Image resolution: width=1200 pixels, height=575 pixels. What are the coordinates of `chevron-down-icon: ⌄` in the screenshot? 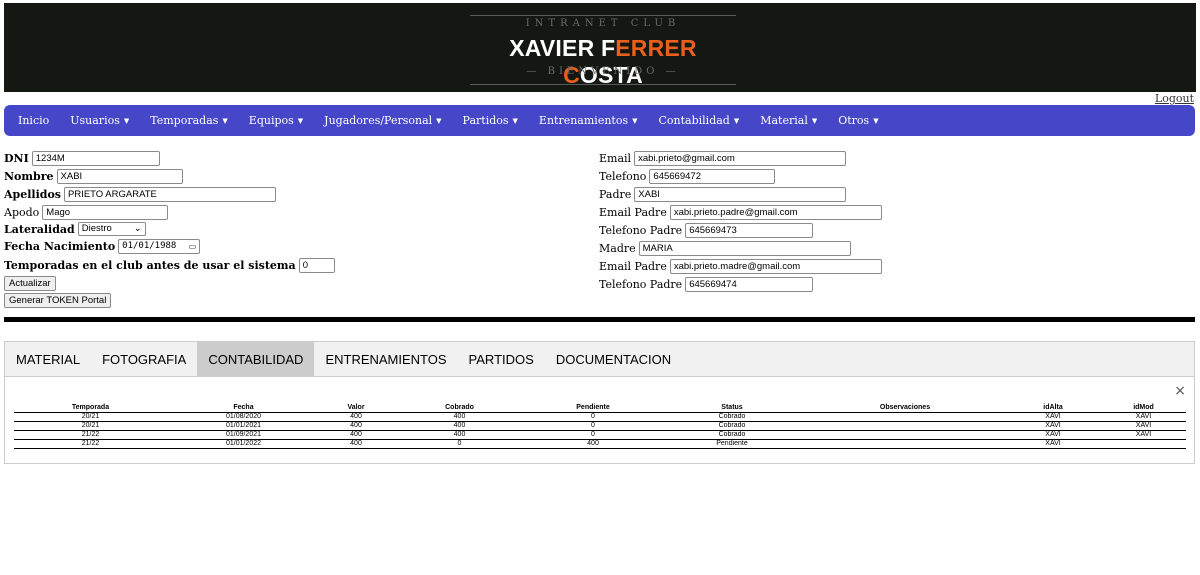 It's located at (137, 228).